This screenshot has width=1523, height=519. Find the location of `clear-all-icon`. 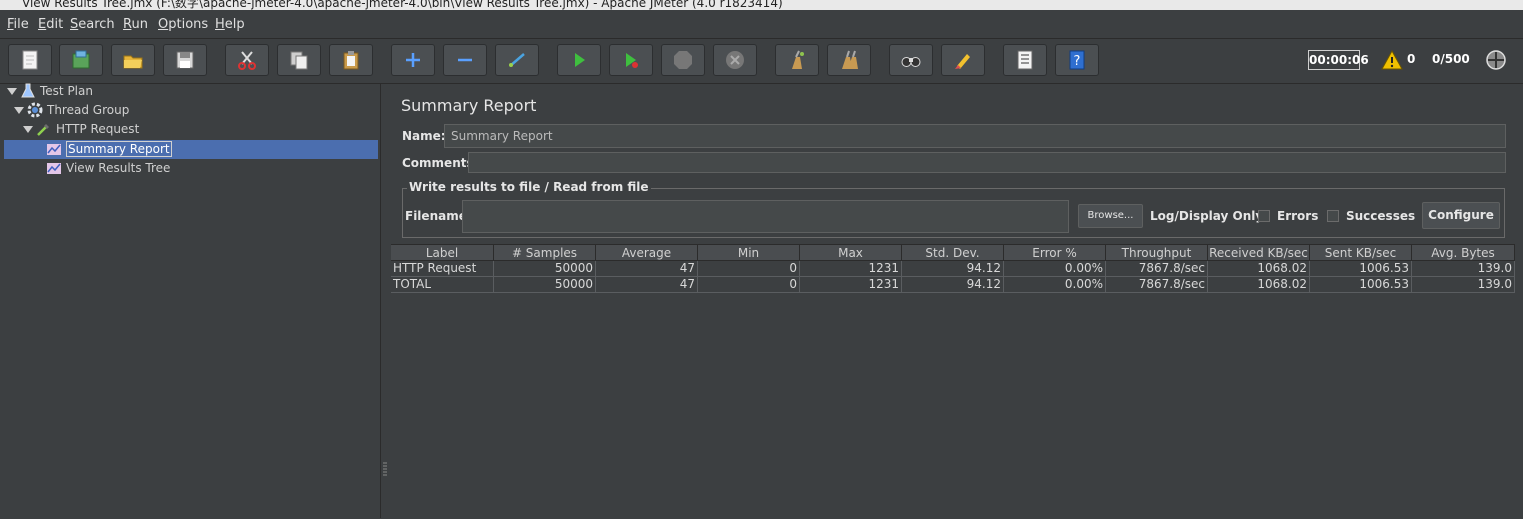

clear-all-icon is located at coordinates (850, 59).